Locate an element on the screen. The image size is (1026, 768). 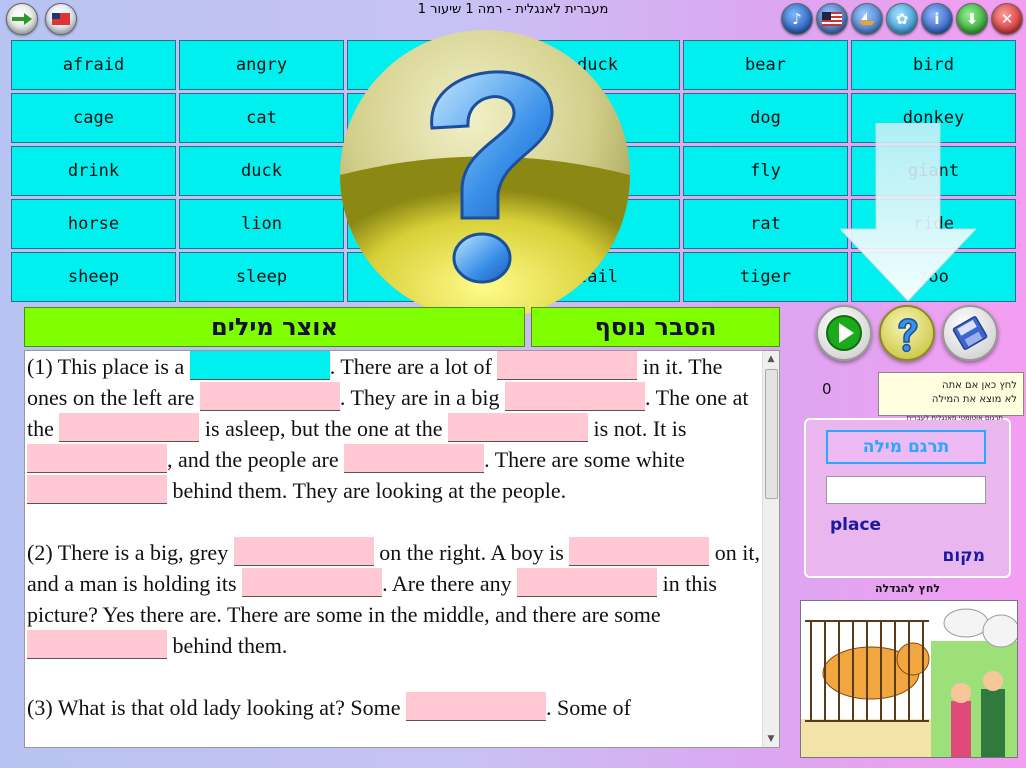
download-icon: ⬇ is located at coordinates (972, 19).